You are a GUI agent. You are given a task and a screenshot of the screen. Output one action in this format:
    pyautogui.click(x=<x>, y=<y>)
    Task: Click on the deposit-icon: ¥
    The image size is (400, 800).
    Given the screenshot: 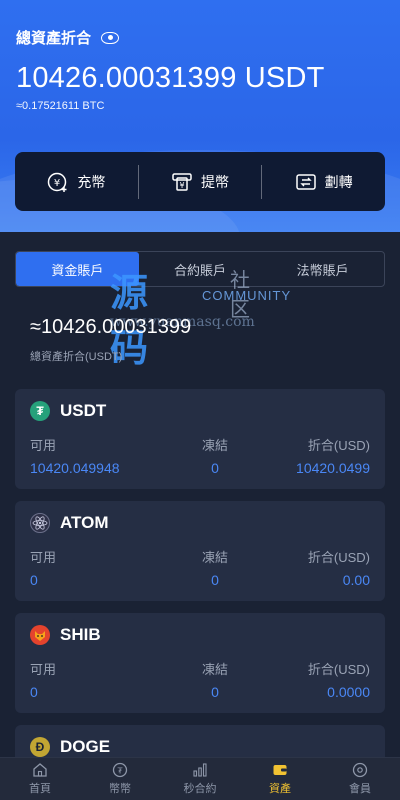 What is the action you would take?
    pyautogui.click(x=58, y=182)
    